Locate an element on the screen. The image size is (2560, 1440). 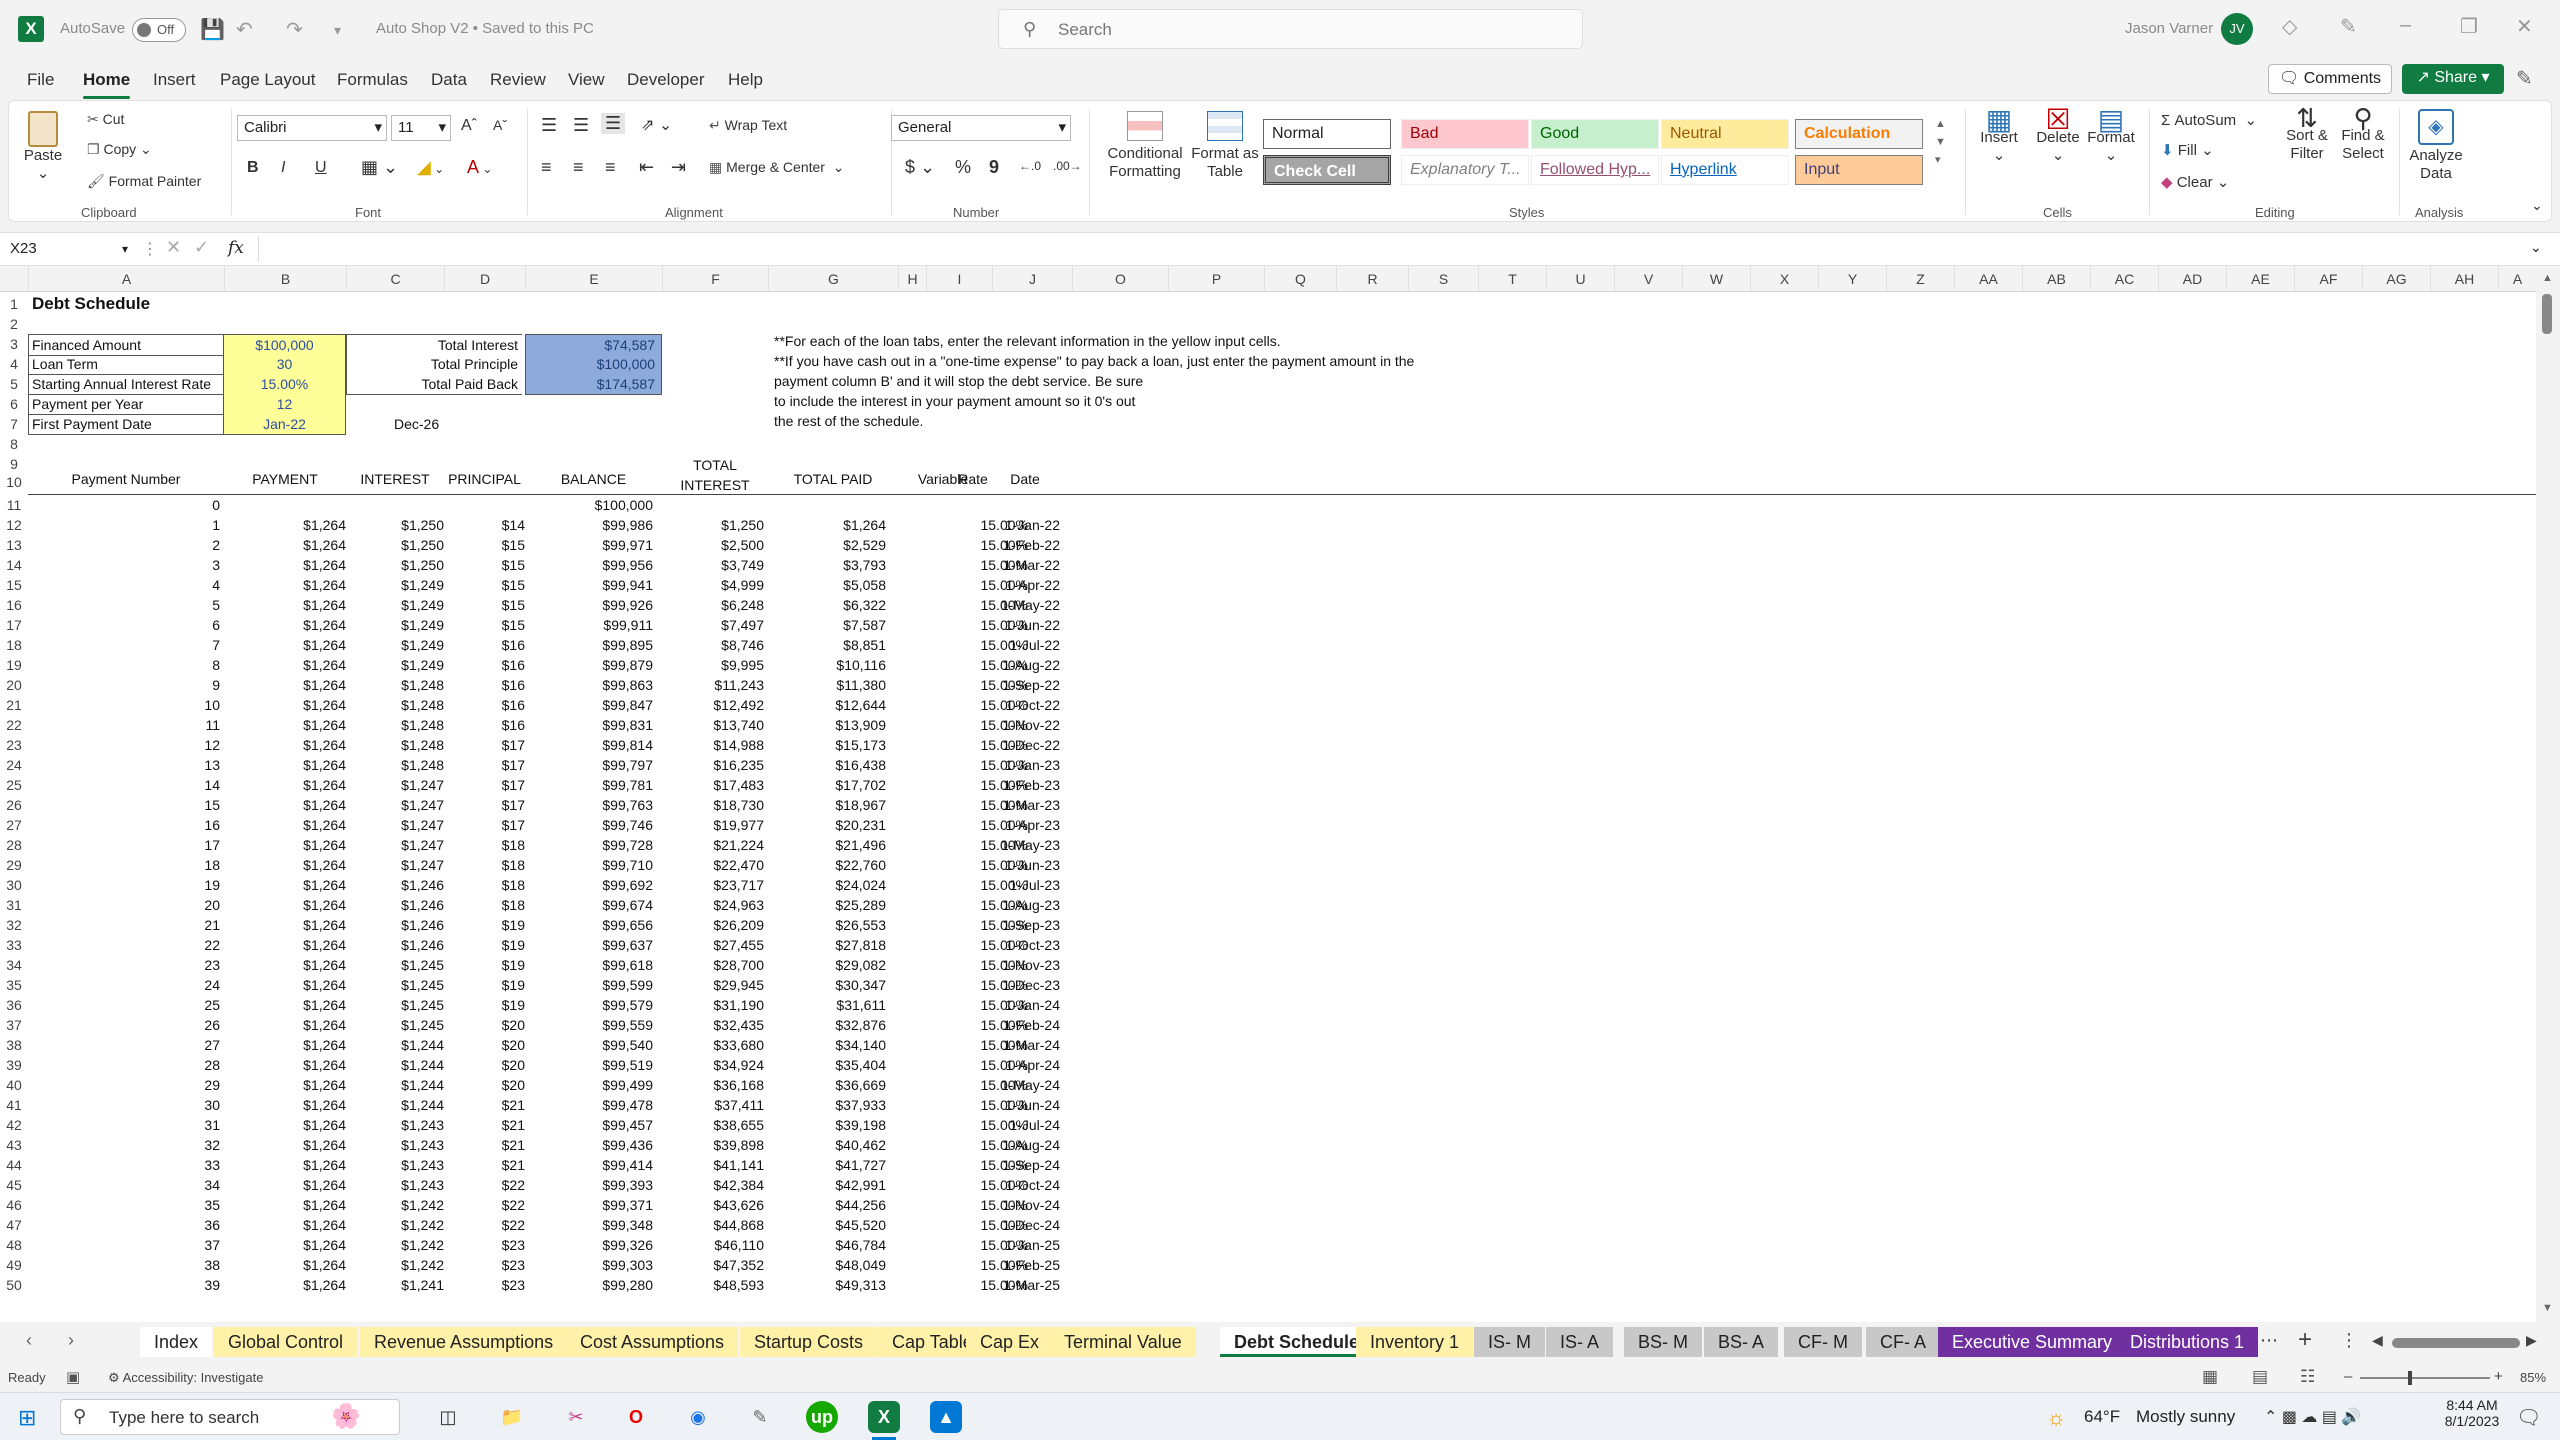
column-header: AD is located at coordinates (2192, 279).